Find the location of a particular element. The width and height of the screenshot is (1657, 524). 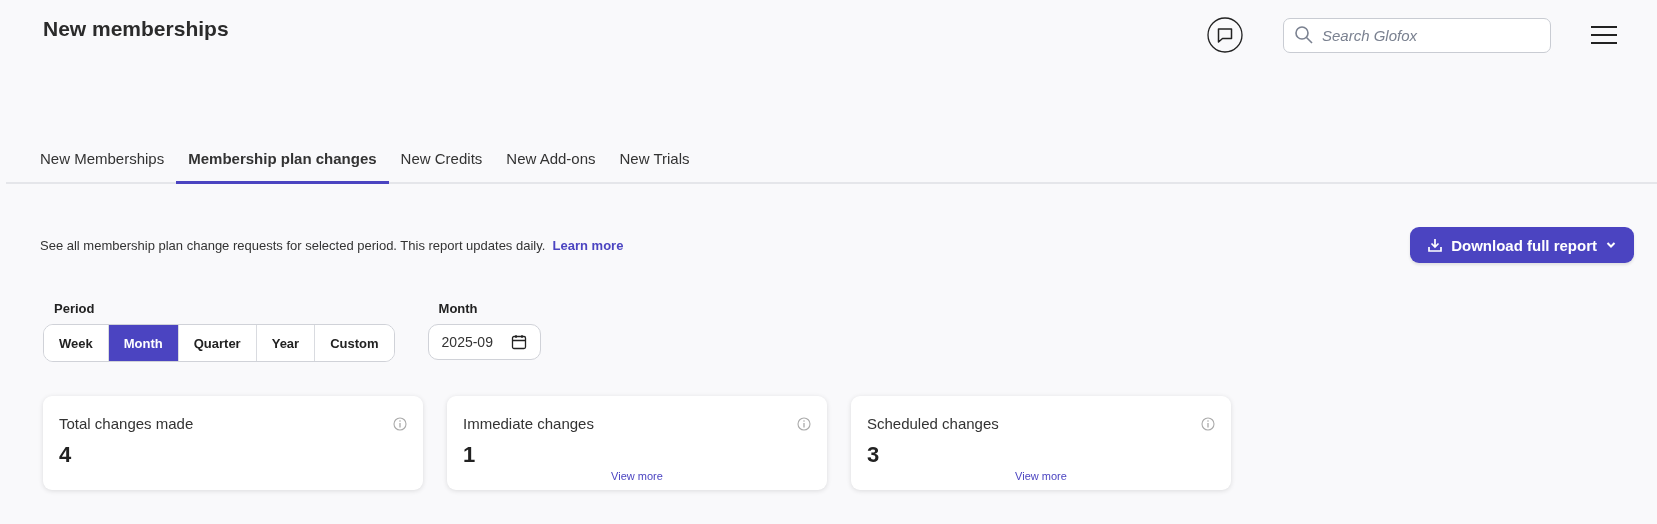

period-label: Period is located at coordinates (75, 308).